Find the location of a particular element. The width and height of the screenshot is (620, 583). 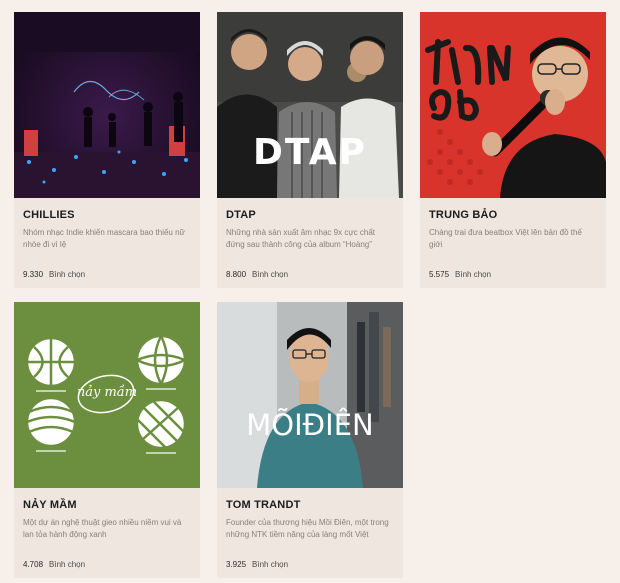

artist-name: DTAP is located at coordinates (310, 215).